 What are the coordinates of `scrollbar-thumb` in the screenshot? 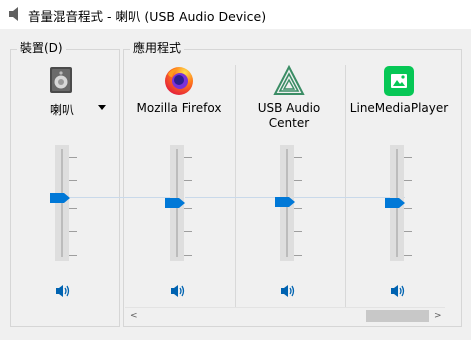 It's located at (397, 316).